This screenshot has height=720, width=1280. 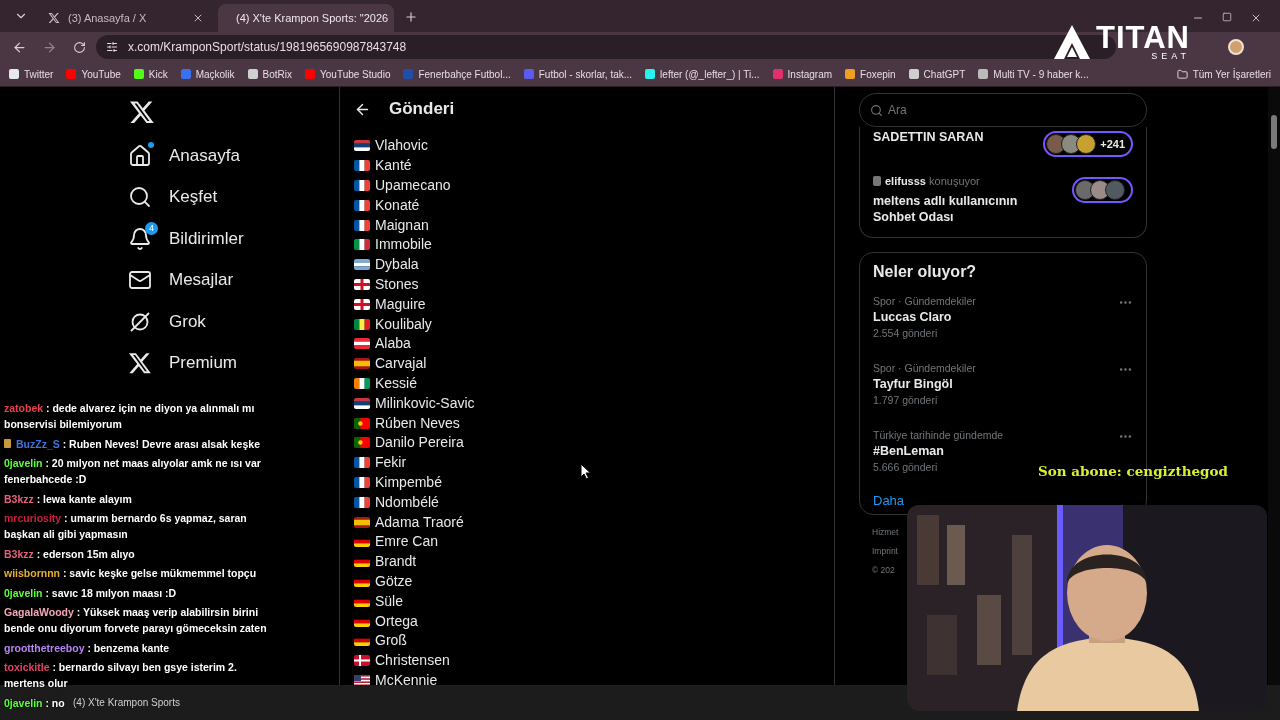 What do you see at coordinates (348, 74) in the screenshot?
I see `bookmark-link: YouTube Studio` at bounding box center [348, 74].